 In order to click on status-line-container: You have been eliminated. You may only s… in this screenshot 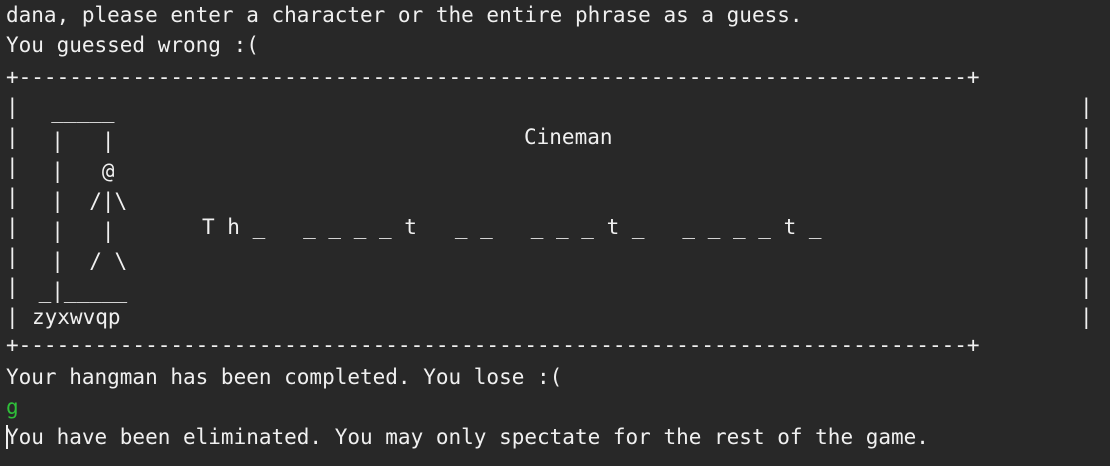, I will do `click(467, 437)`.